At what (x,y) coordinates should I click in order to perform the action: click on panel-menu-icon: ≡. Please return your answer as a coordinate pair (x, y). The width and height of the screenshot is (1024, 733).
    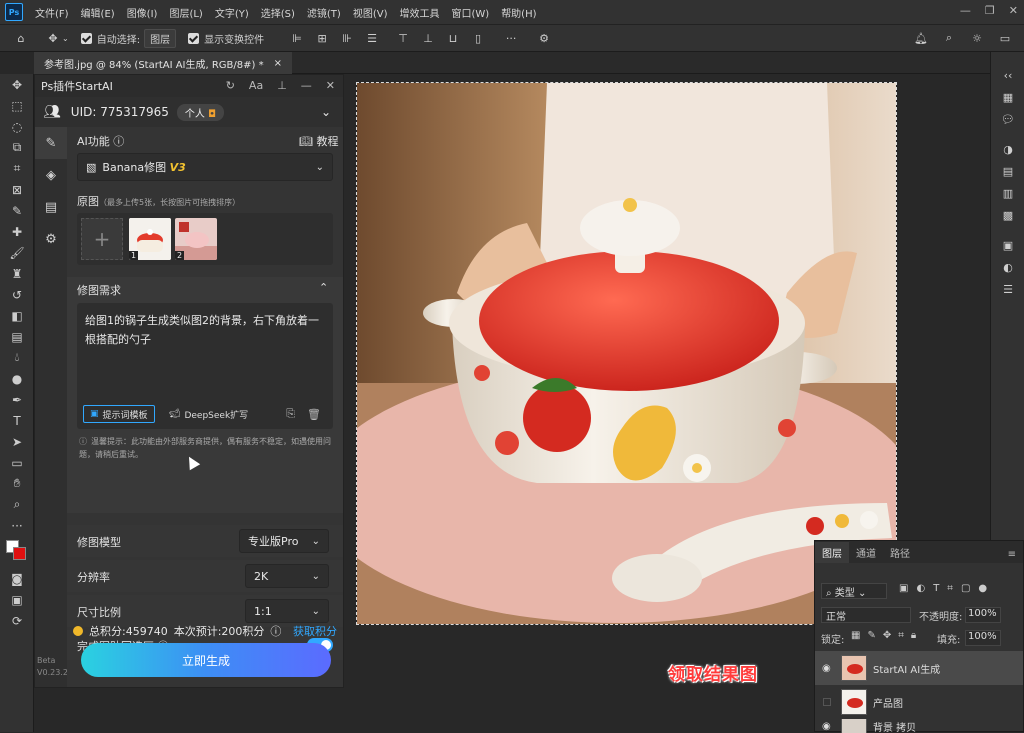
    Looking at the image, I should click on (1012, 554).